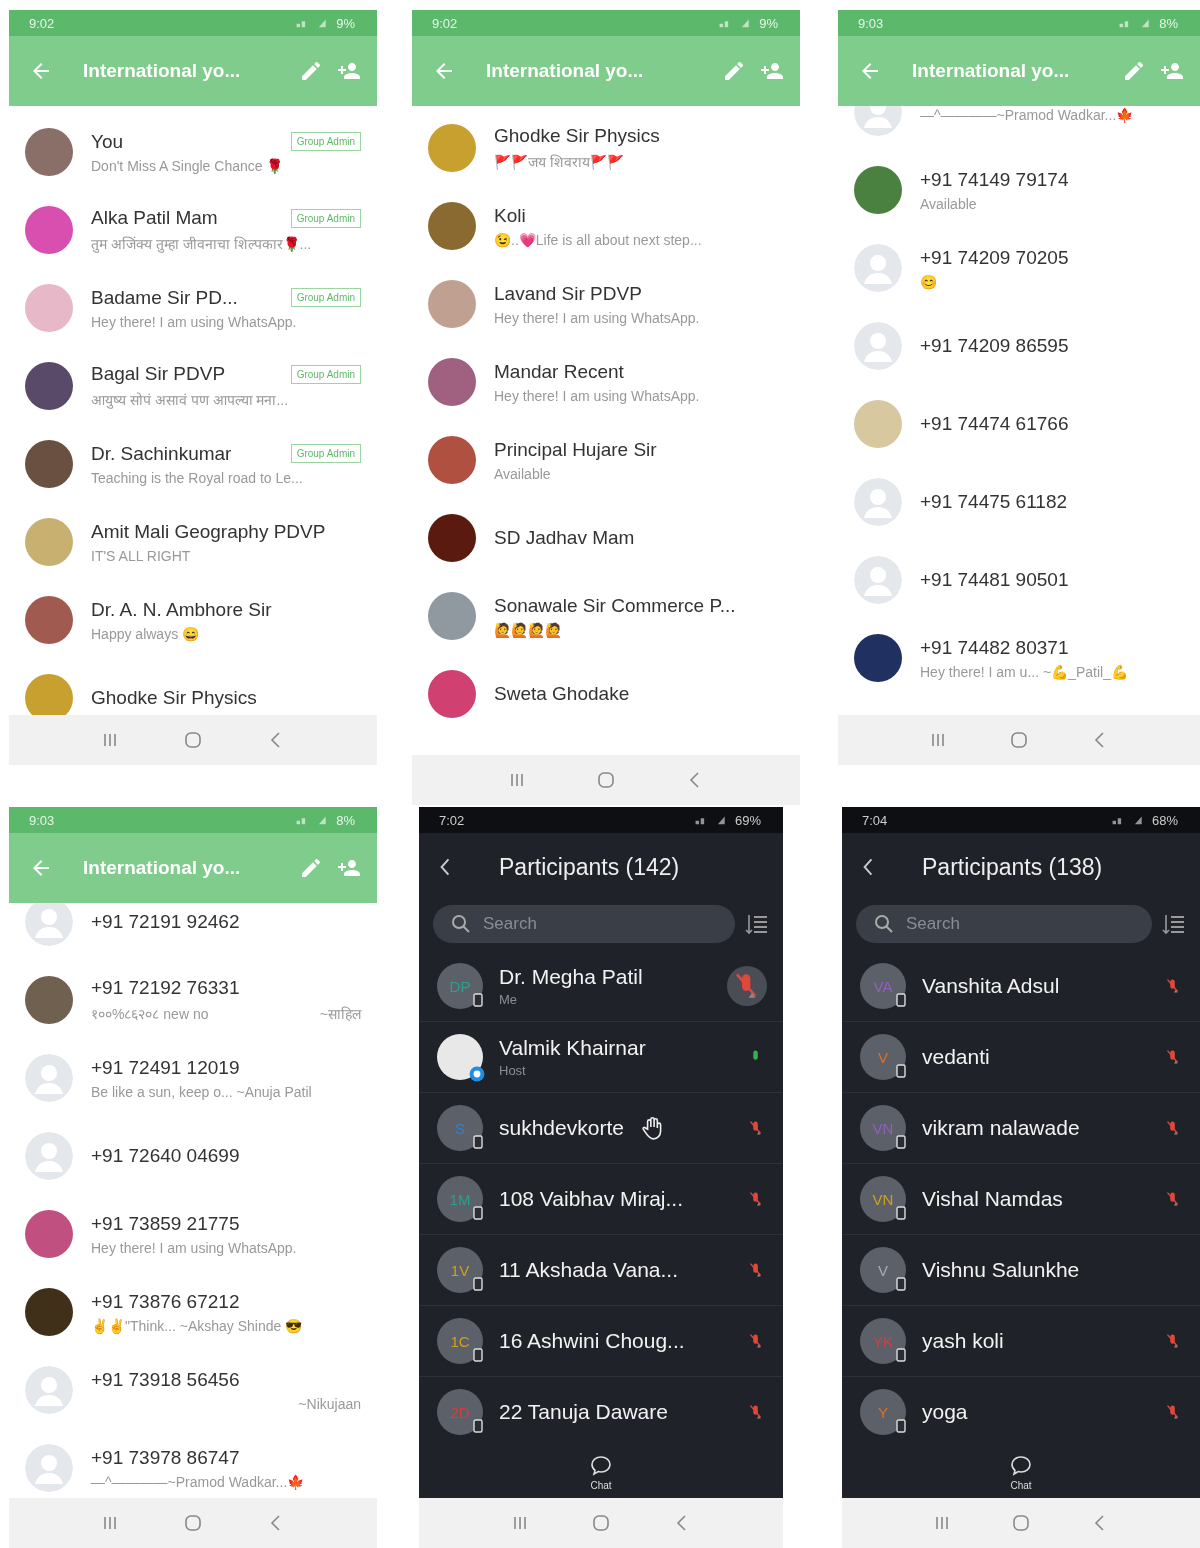 The width and height of the screenshot is (1200, 1548). What do you see at coordinates (956, 1057) in the screenshot?
I see `participant-name: vedanti` at bounding box center [956, 1057].